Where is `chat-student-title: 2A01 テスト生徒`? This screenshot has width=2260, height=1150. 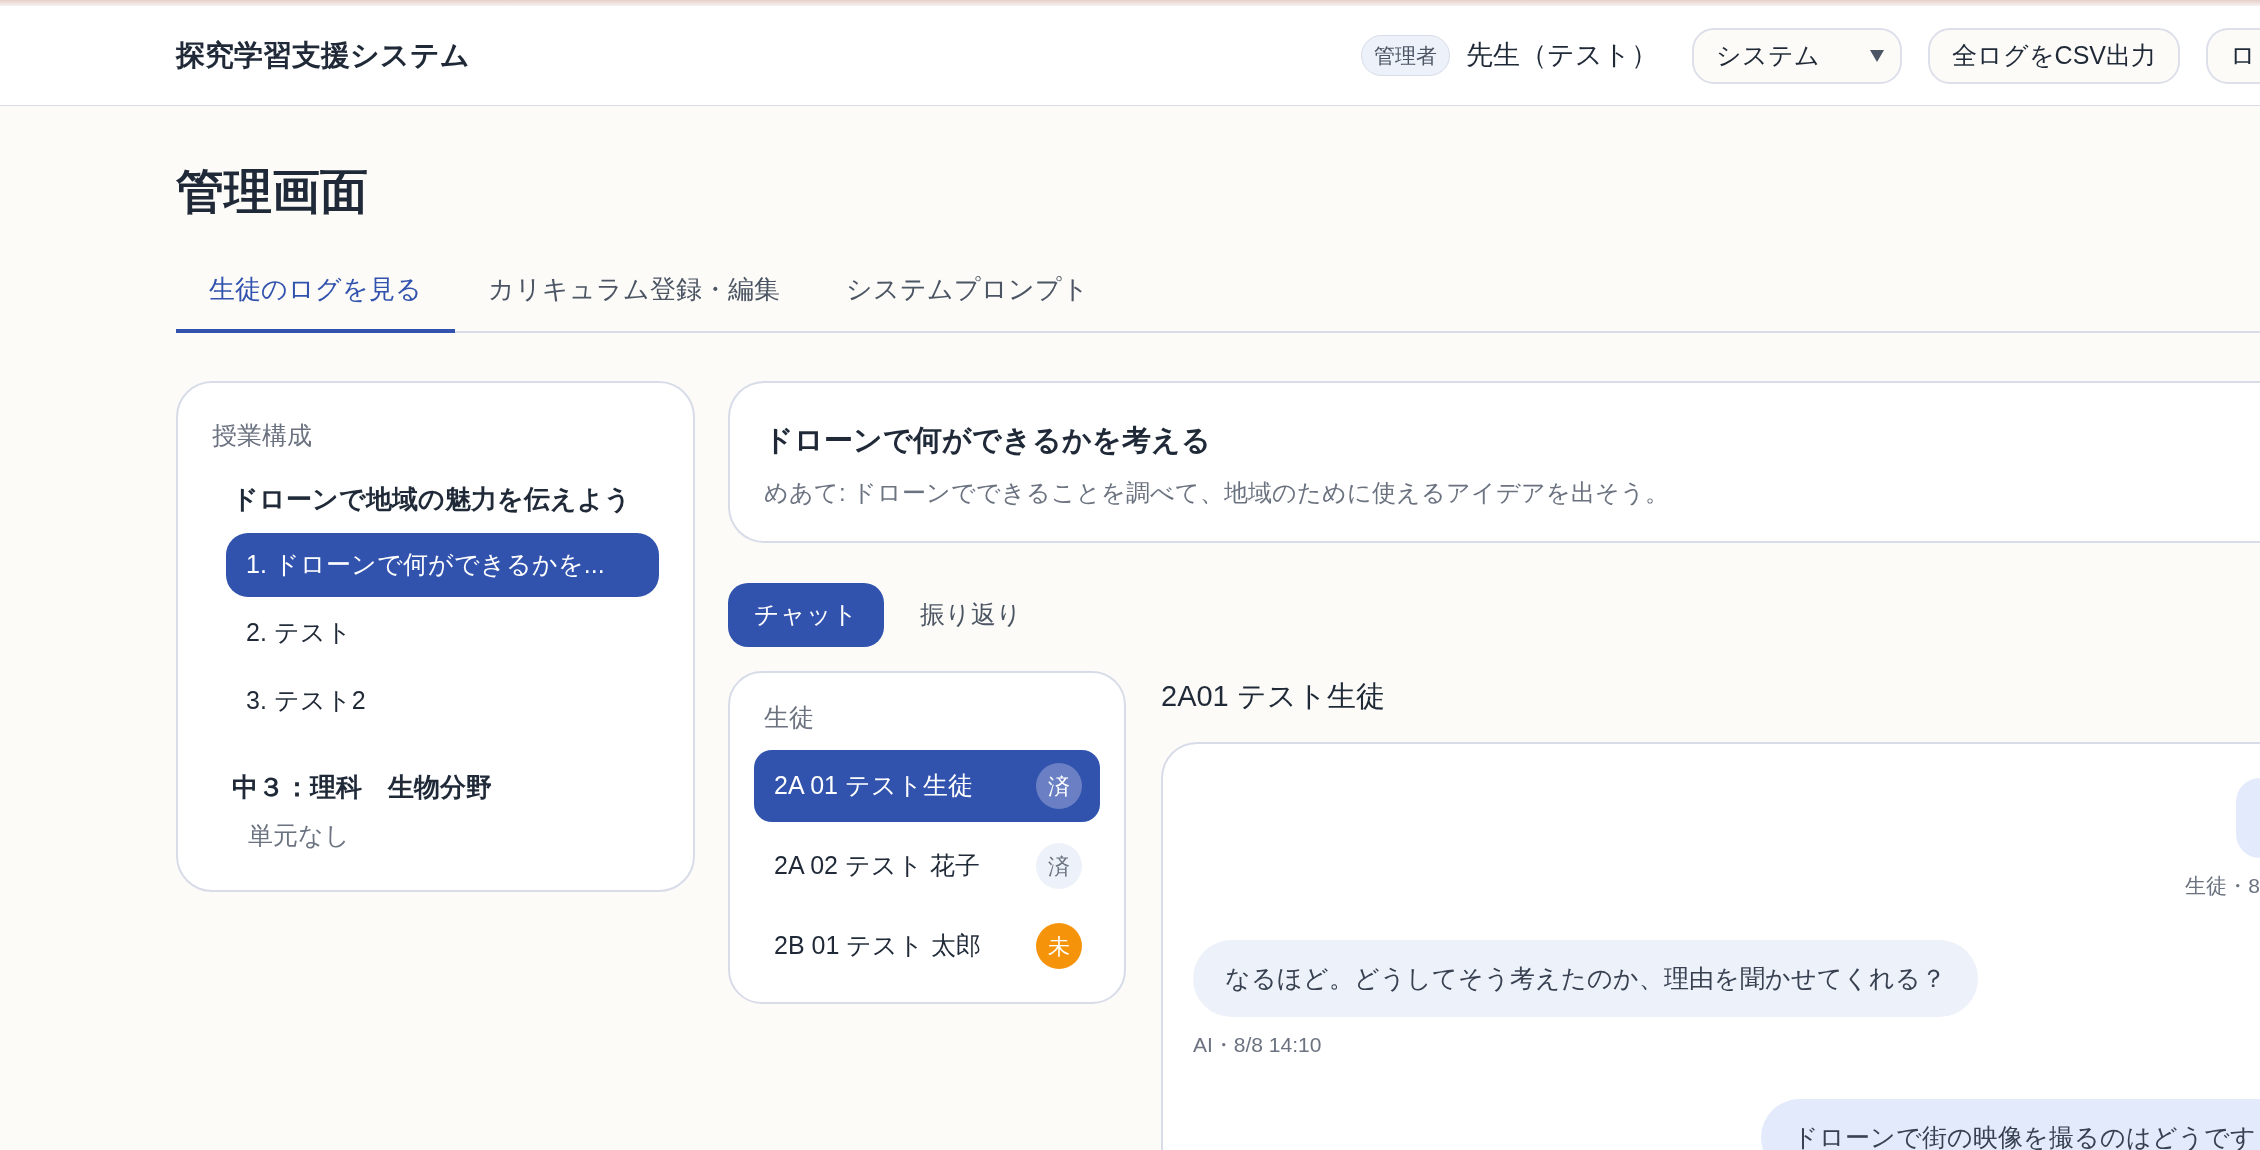 chat-student-title: 2A01 テスト生徒 is located at coordinates (1273, 696).